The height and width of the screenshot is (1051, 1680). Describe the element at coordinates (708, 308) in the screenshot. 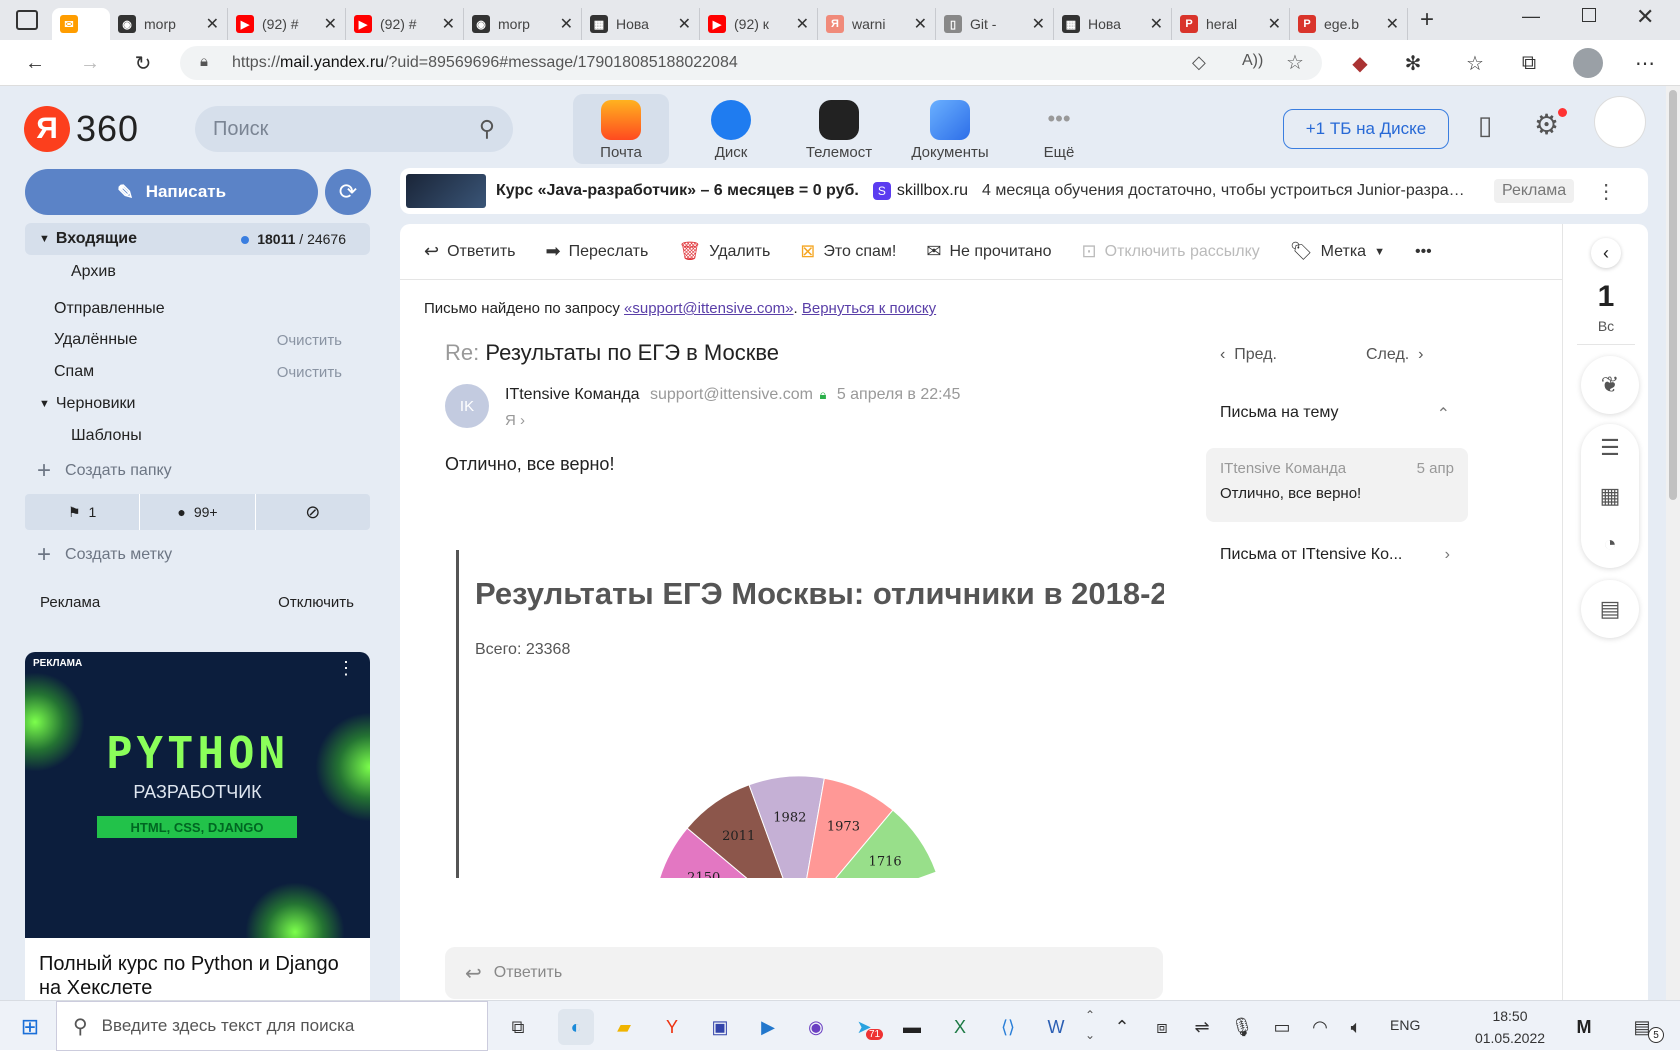

I see `search-query-link: «support@ittensive.com»` at that location.